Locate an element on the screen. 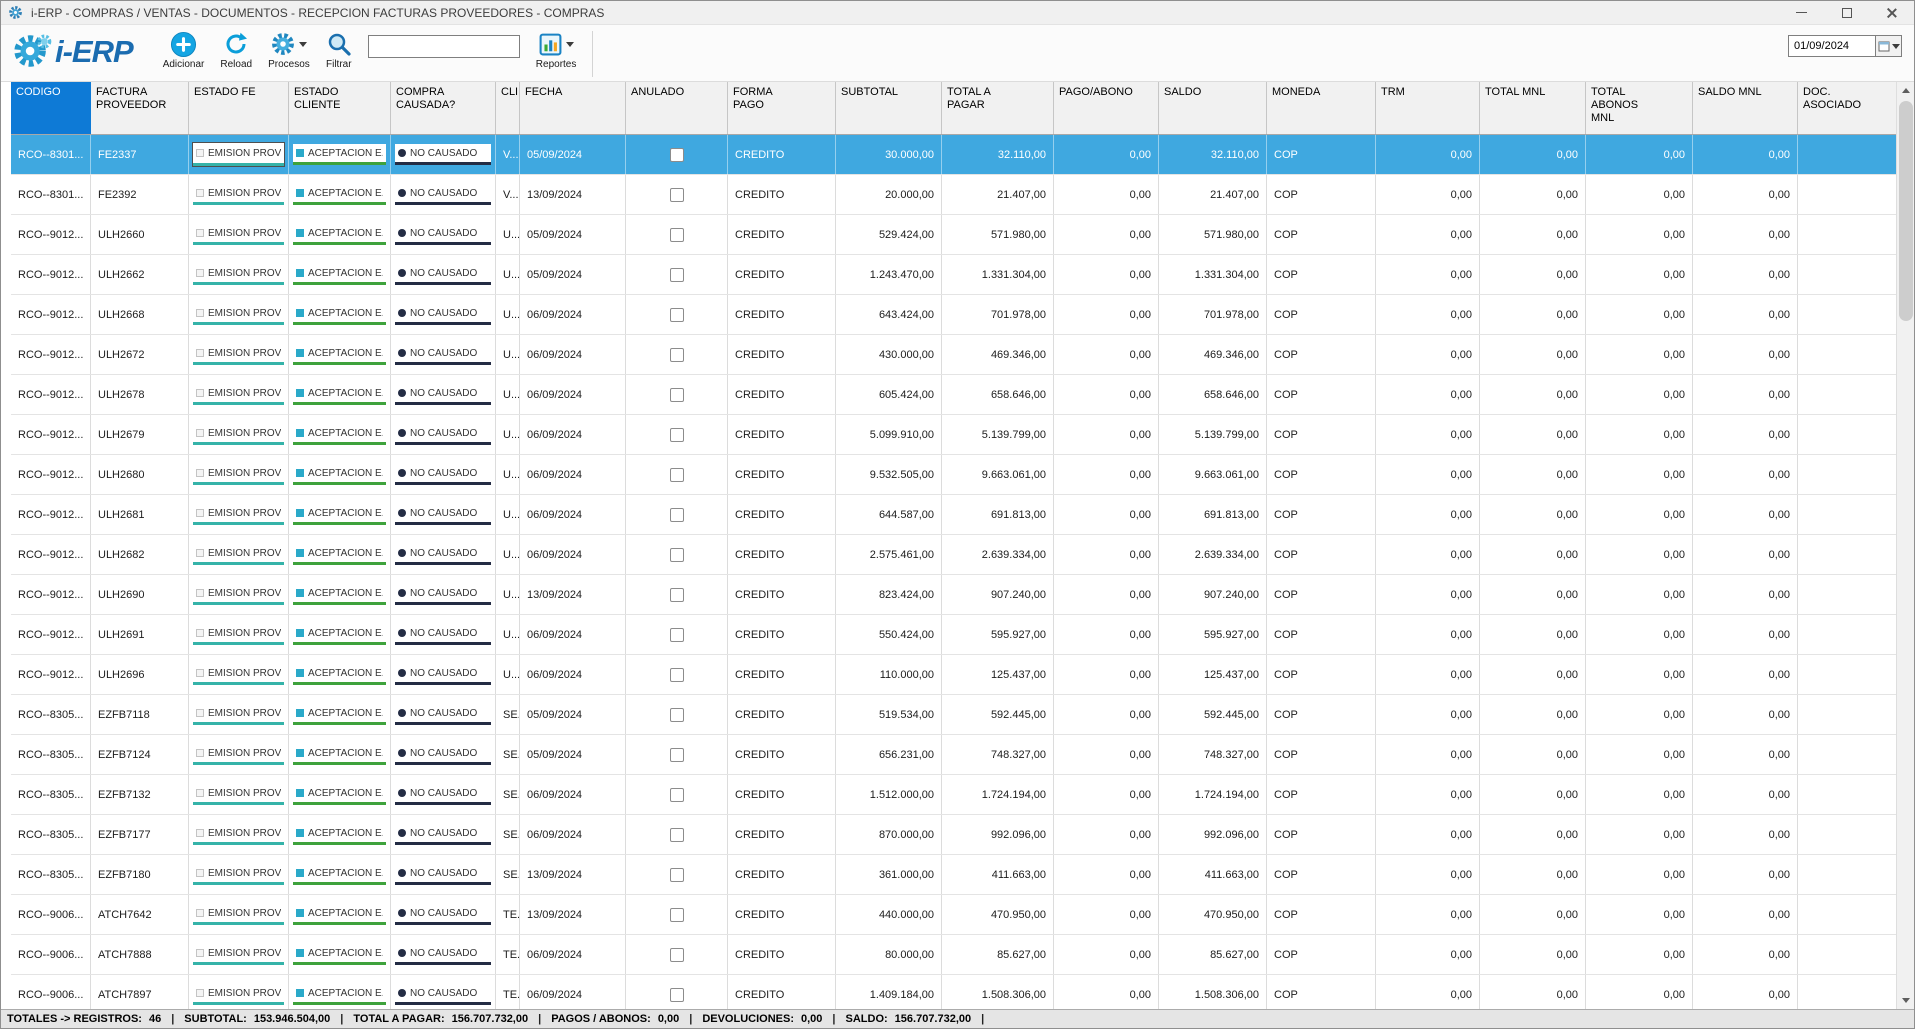  cell-estado-fe: EMISION PROV is located at coordinates (239, 634).